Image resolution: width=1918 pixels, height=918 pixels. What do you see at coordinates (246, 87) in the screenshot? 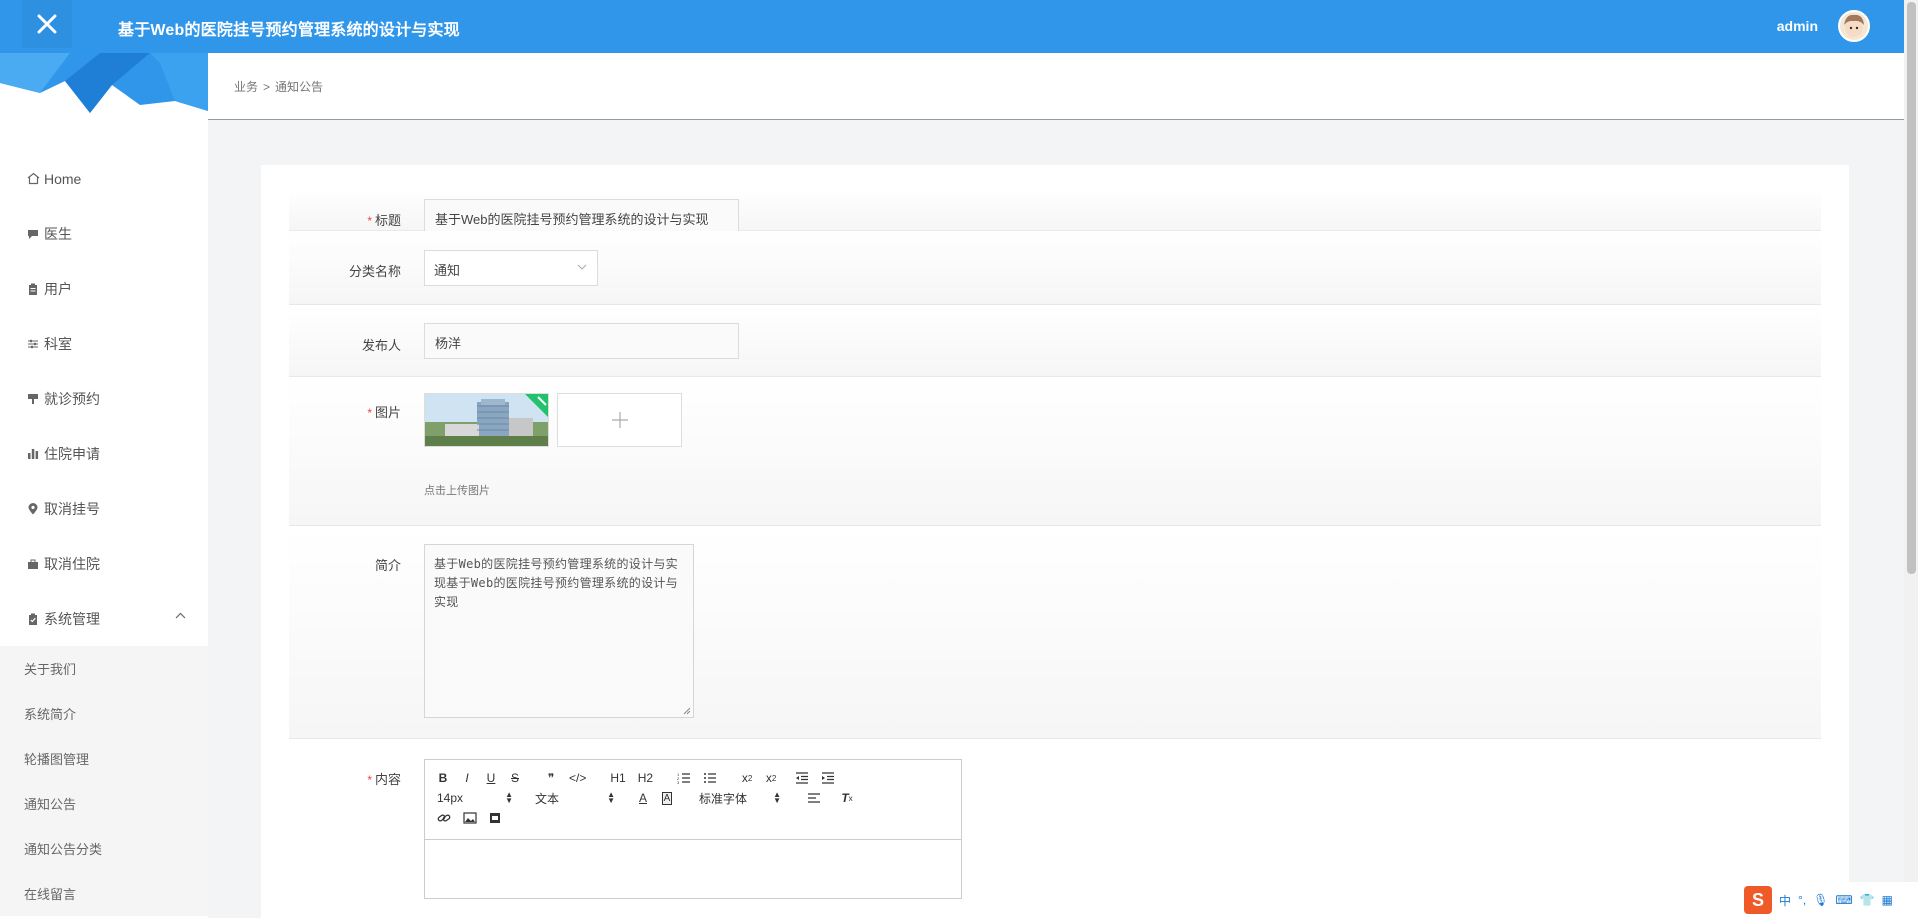
I see `breadcrumb-parent: 业务` at bounding box center [246, 87].